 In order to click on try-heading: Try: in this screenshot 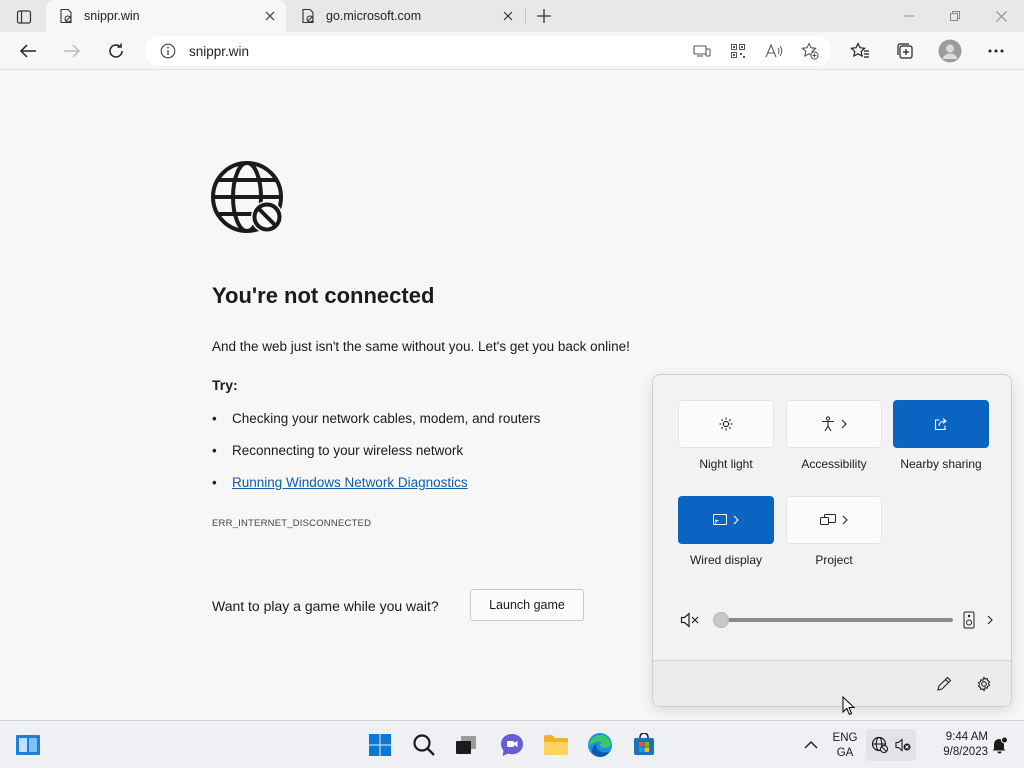, I will do `click(225, 385)`.